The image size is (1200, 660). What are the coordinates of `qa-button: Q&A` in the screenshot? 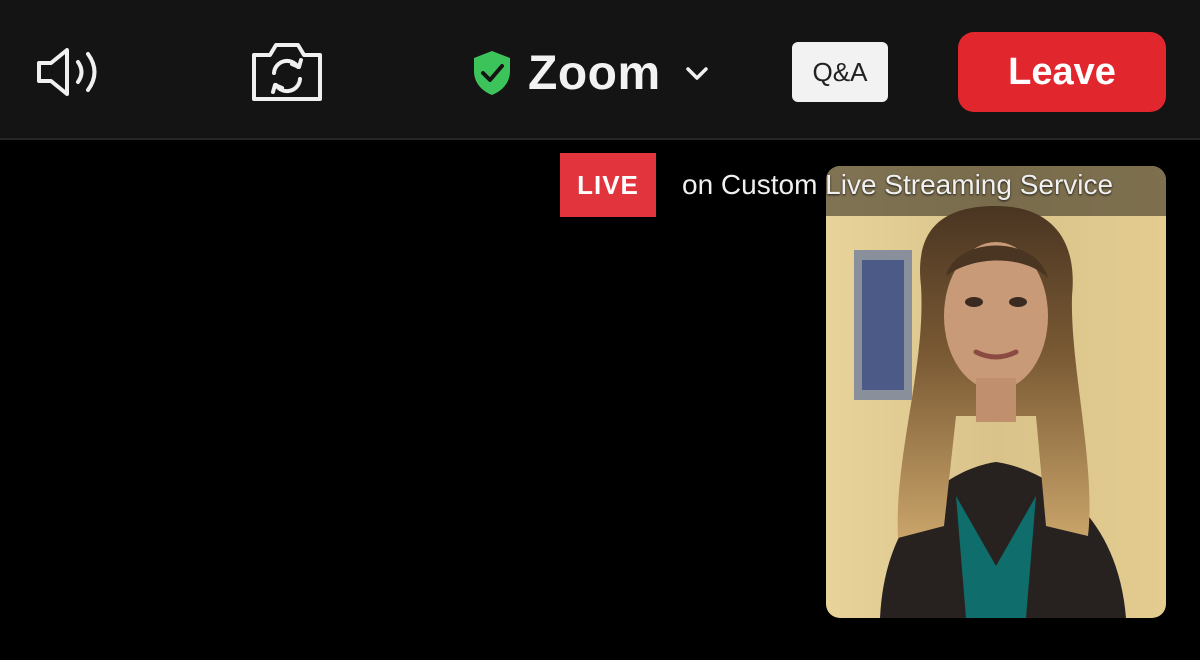 It's located at (840, 72).